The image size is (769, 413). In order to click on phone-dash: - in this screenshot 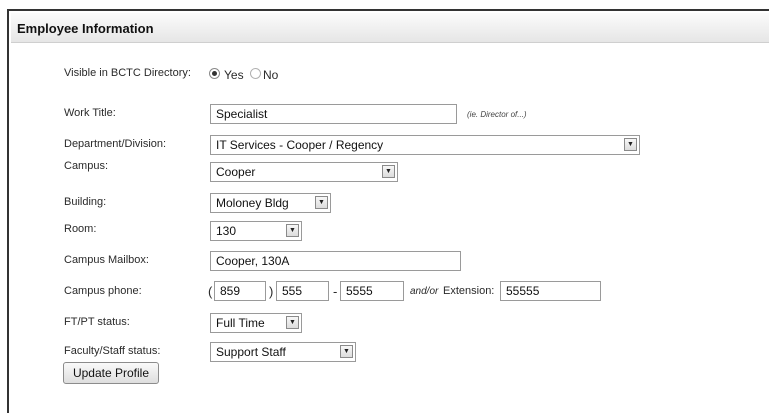, I will do `click(335, 291)`.